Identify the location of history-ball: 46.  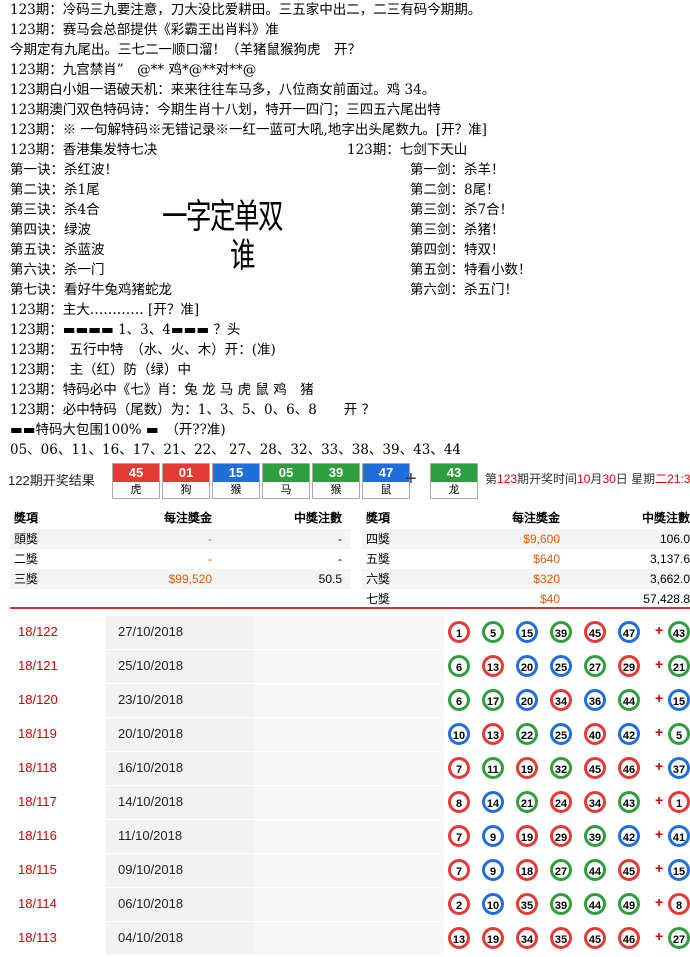
(629, 768).